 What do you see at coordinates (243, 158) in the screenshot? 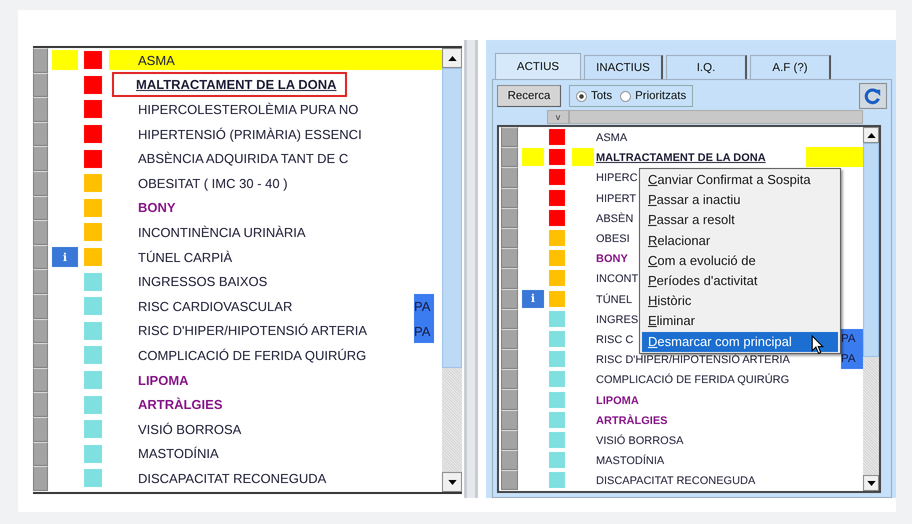
I see `problem-name: ABSÈNCIA ADQUIRIDA TANT DE C` at bounding box center [243, 158].